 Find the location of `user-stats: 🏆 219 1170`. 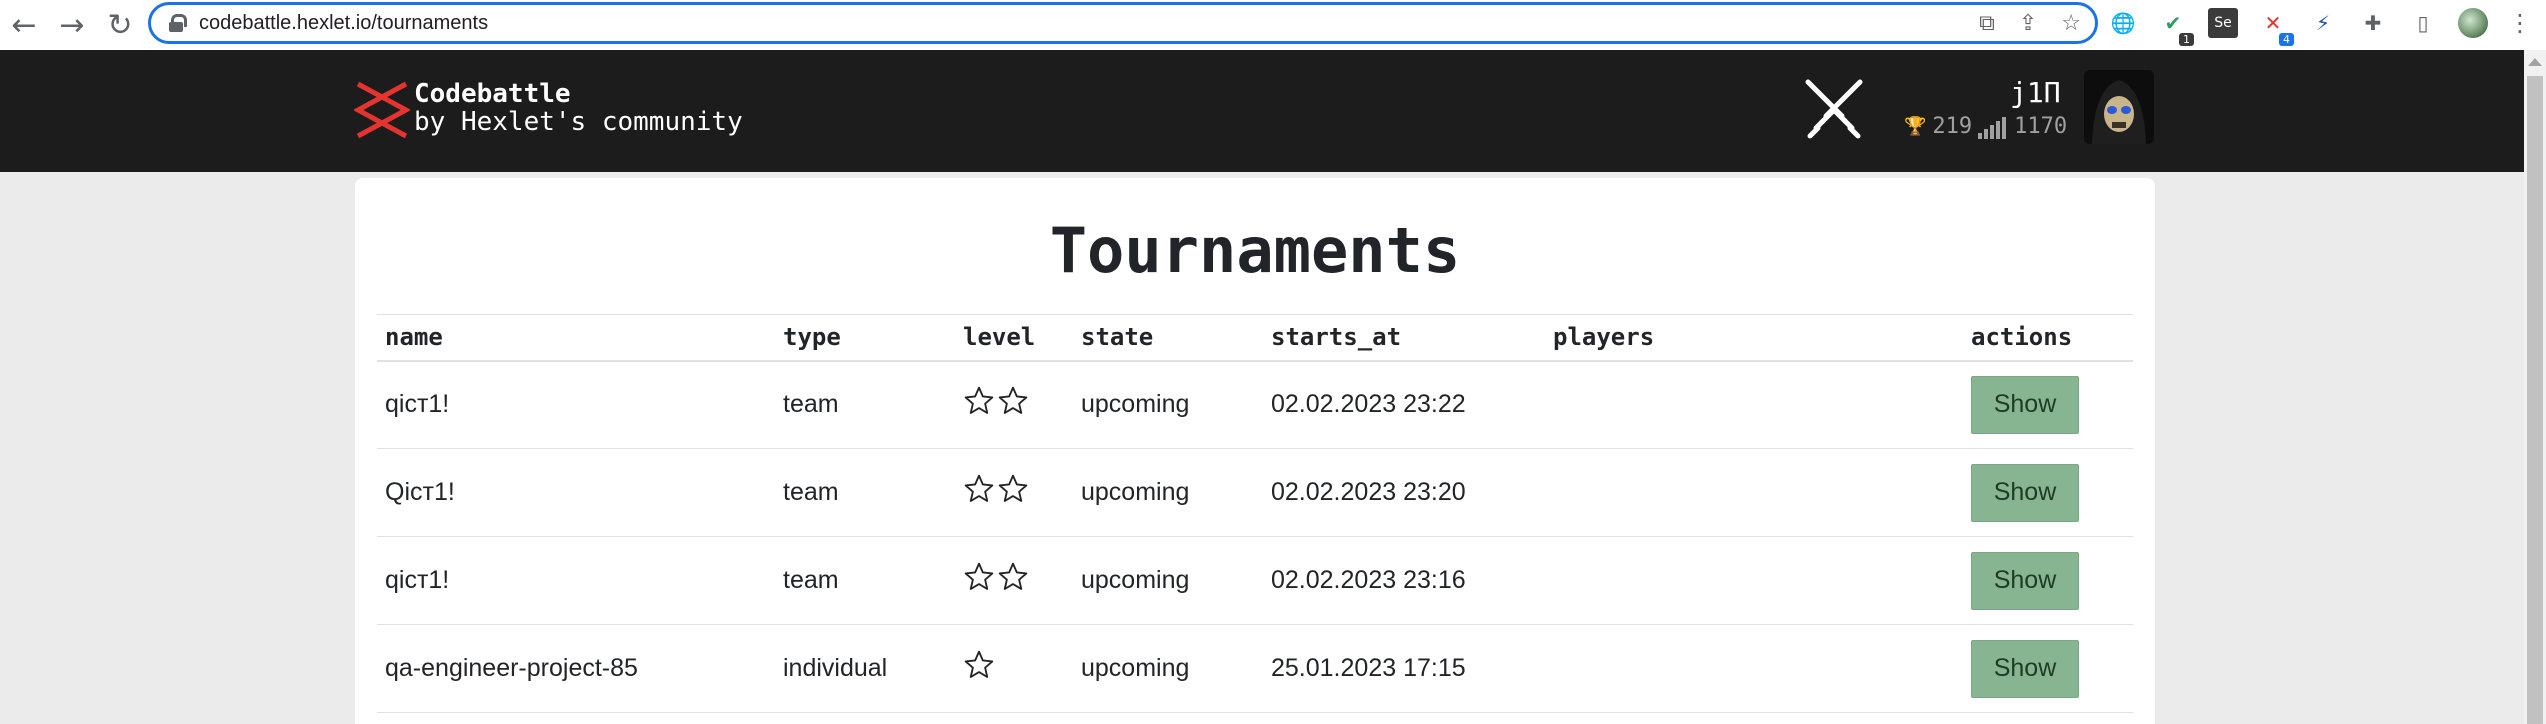

user-stats: 🏆 219 1170 is located at coordinates (1985, 126).